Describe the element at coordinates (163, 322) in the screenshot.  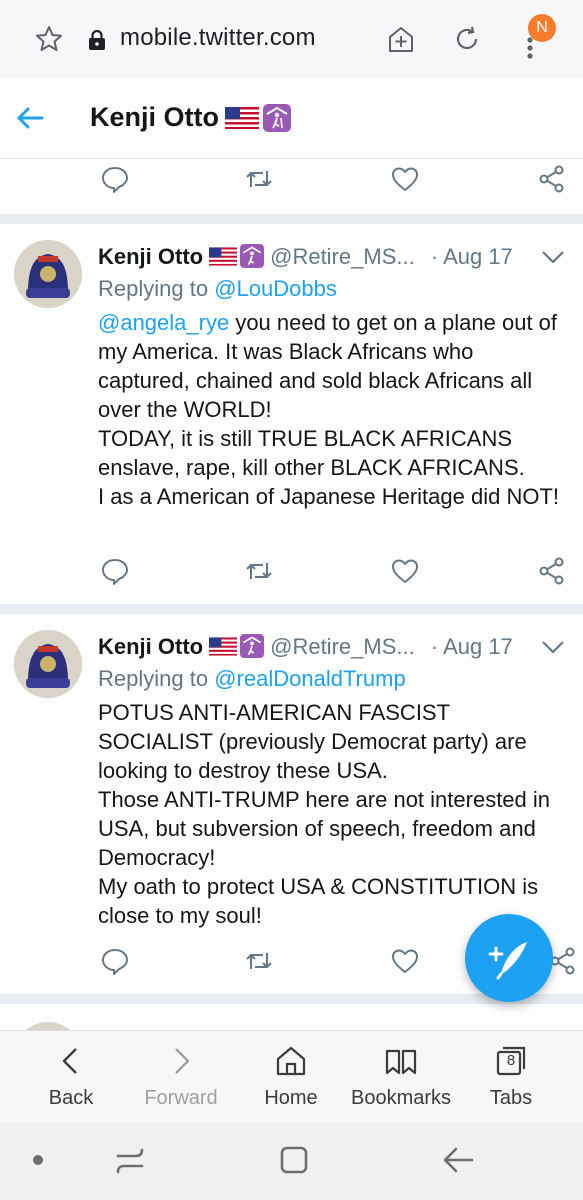
I see `mention-link: @angela_rye` at that location.